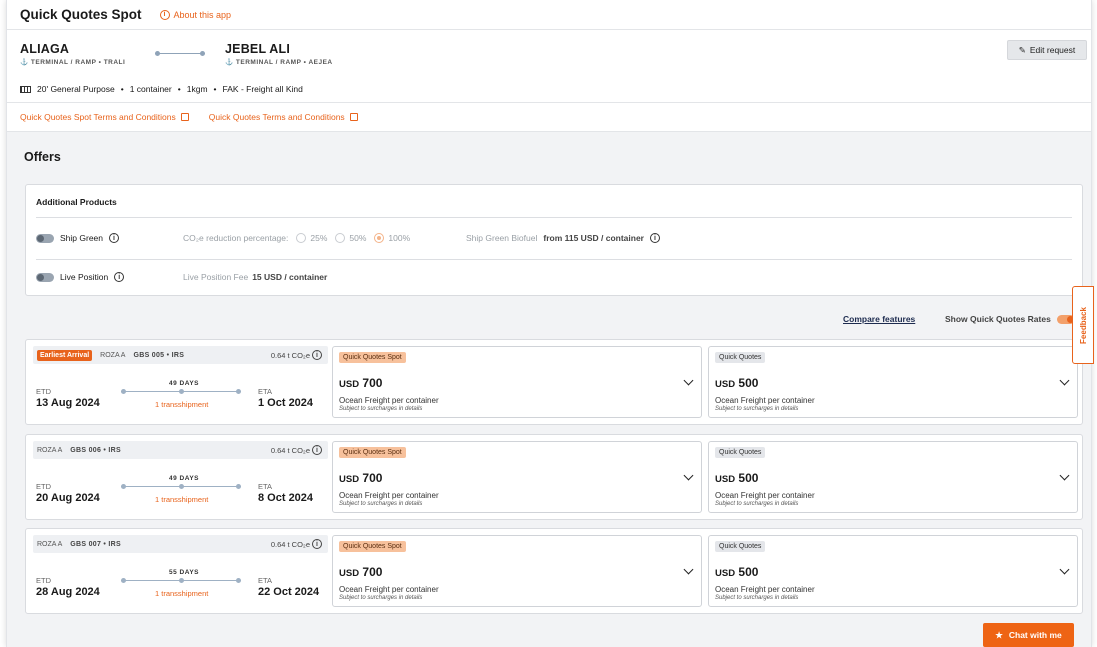 The height and width of the screenshot is (647, 1097). Describe the element at coordinates (554, 259) in the screenshot. I see `divider` at that location.